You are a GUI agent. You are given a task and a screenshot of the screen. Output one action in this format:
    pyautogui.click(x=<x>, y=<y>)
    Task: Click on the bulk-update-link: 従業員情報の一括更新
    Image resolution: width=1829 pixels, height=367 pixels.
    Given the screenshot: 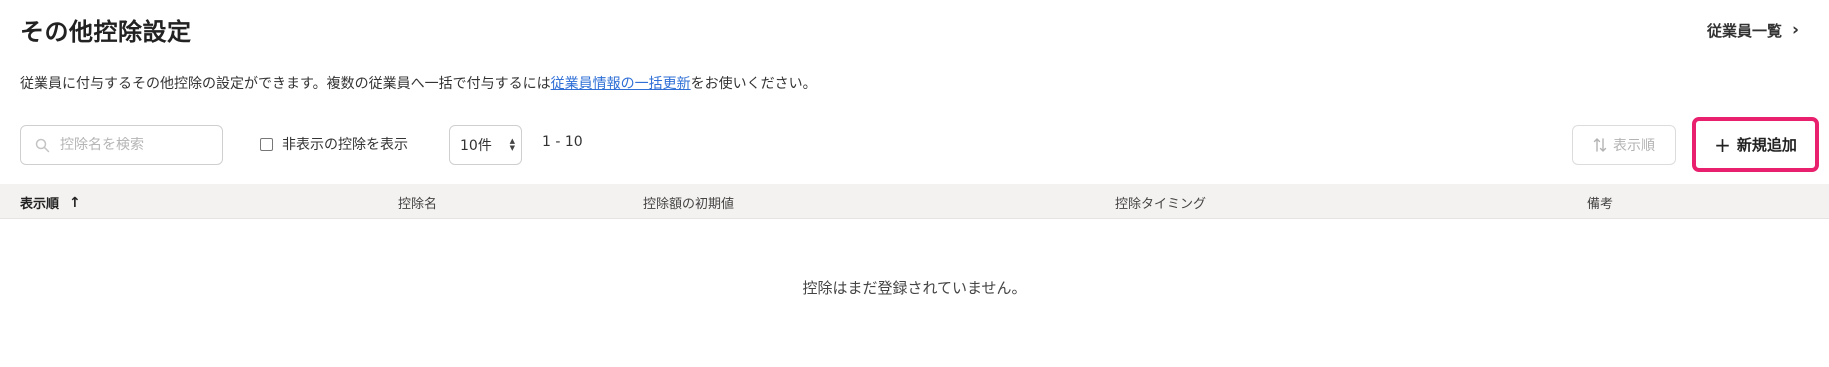 What is the action you would take?
    pyautogui.click(x=621, y=84)
    